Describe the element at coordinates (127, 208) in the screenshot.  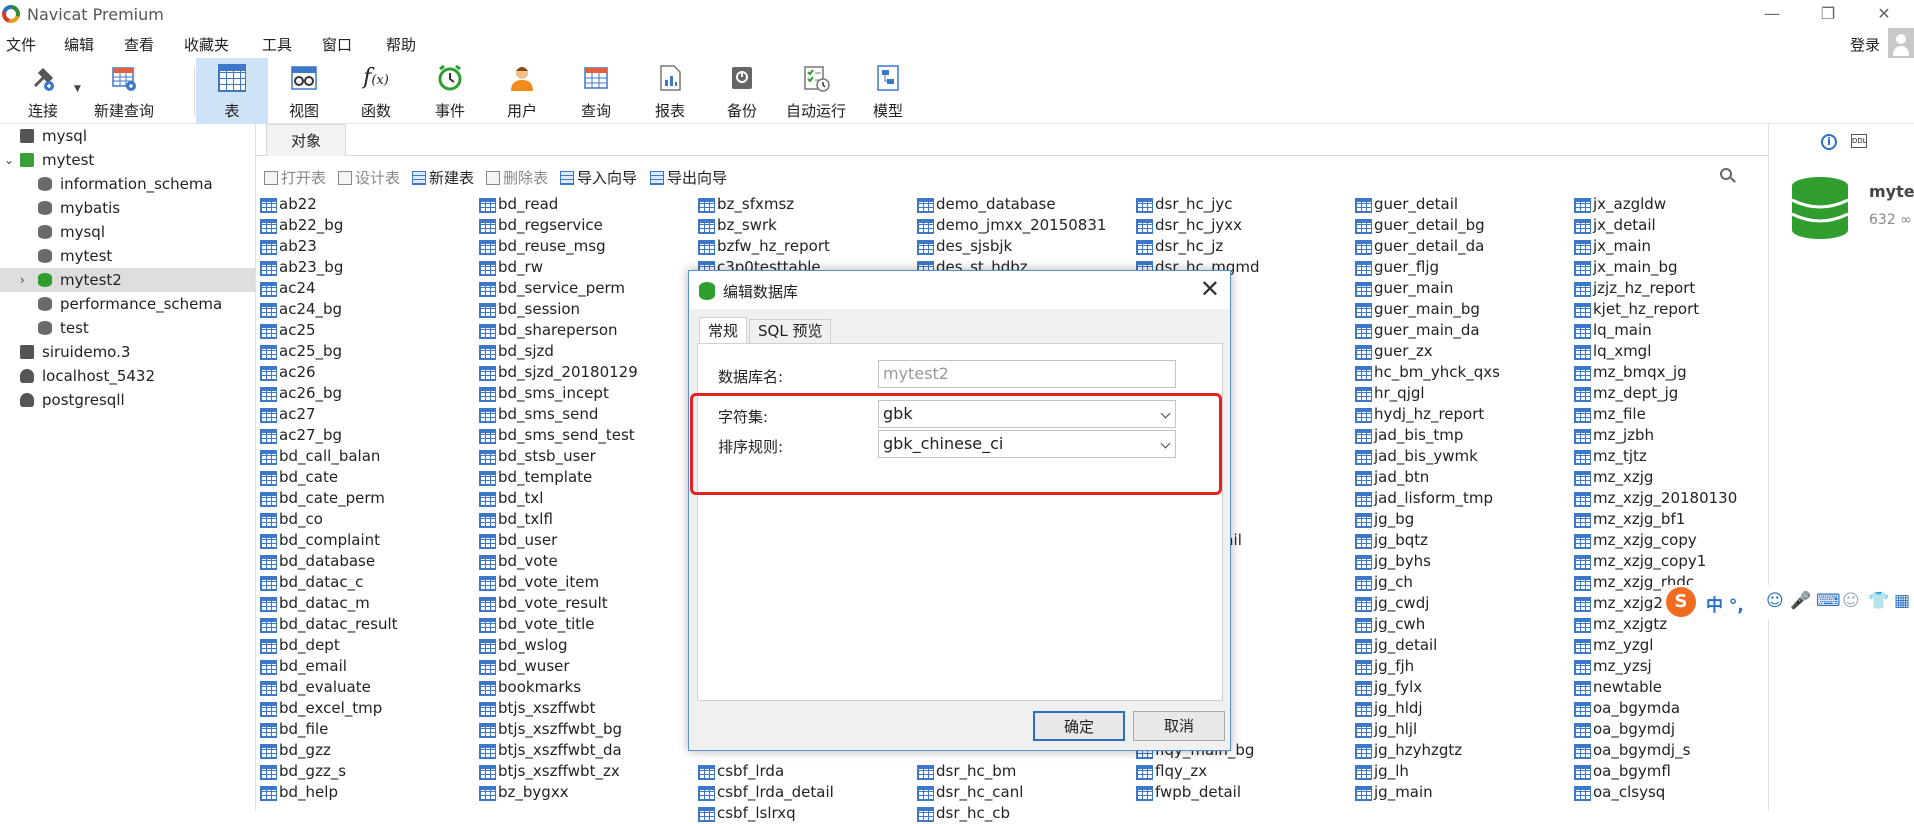
I see `tree-item-mybatis: mybatis` at that location.